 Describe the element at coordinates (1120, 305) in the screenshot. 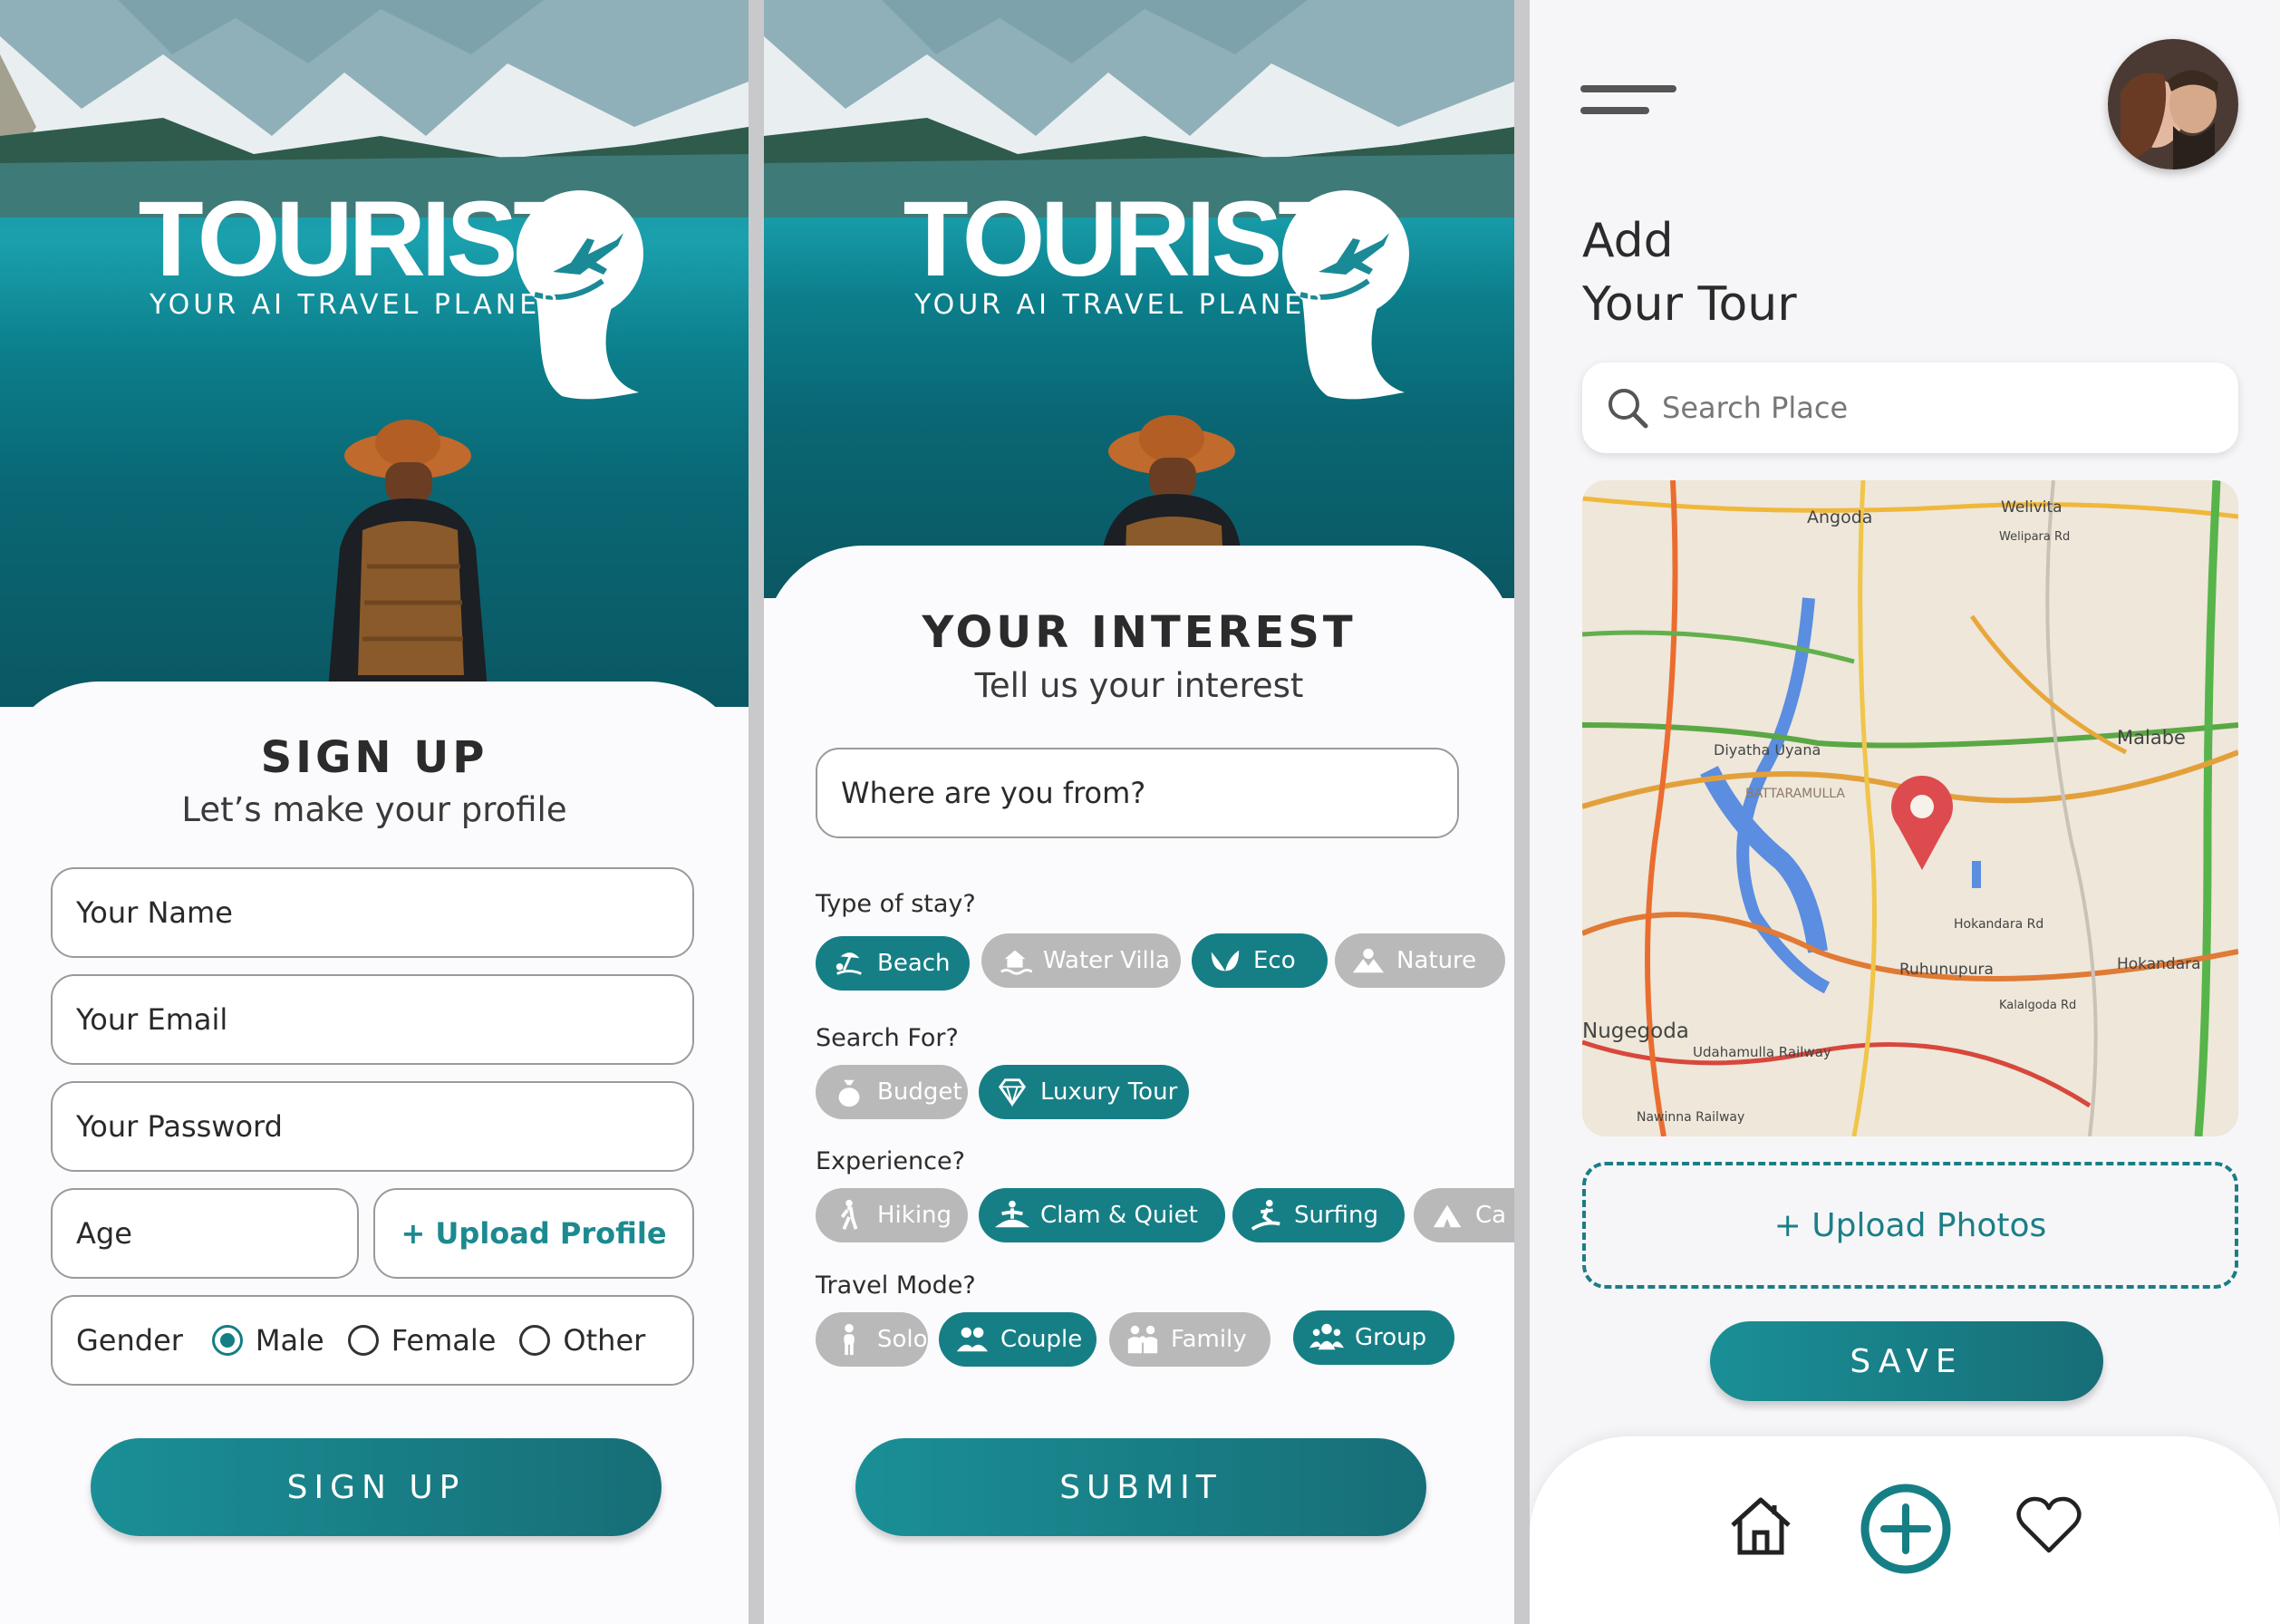

I see `brand-tagline: YOUR AI TRAVEL PLANER` at that location.